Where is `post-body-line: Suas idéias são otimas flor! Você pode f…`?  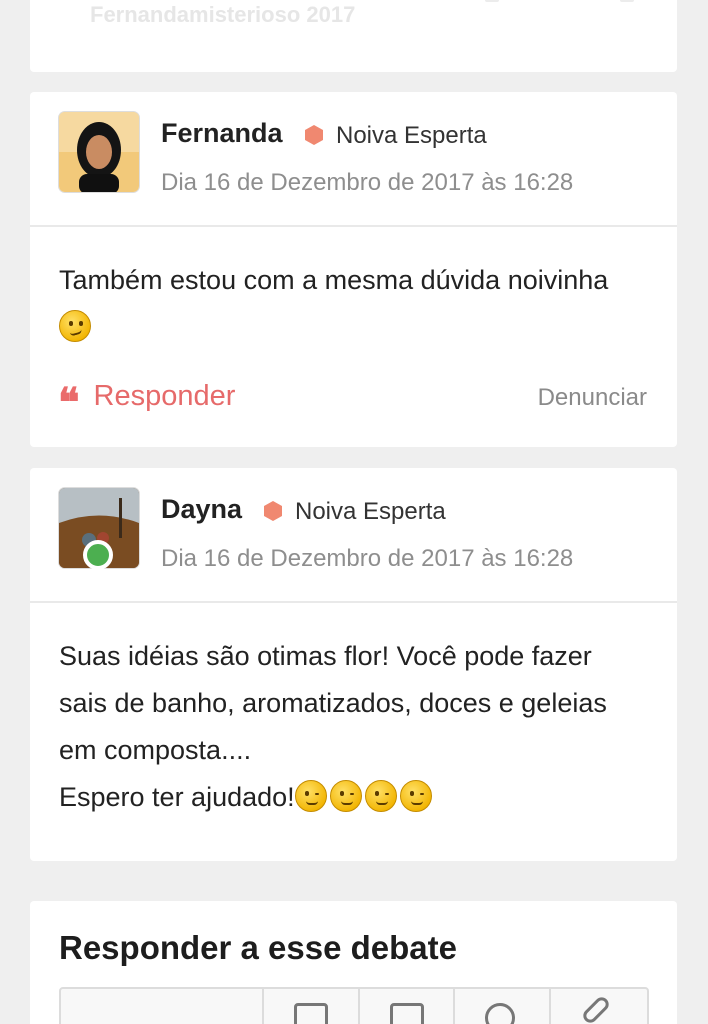
post-body-line: Suas idéias são otimas flor! Você pode f… is located at coordinates (325, 656).